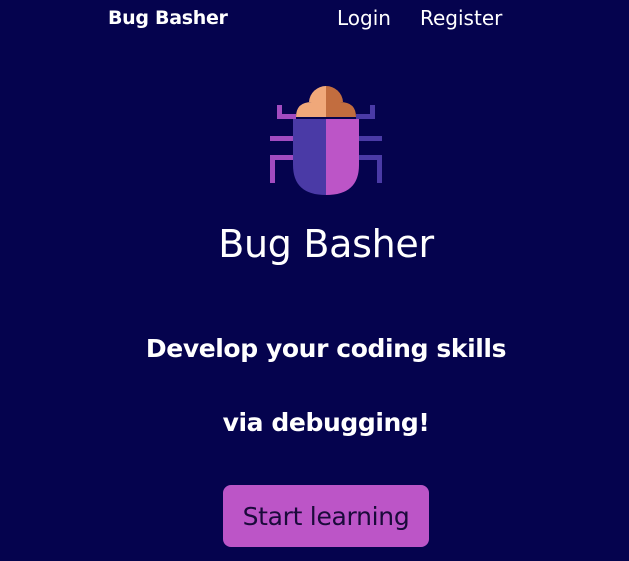 The height and width of the screenshot is (561, 629). What do you see at coordinates (326, 422) in the screenshot?
I see `hero-tagline-line-2: via debugging!` at bounding box center [326, 422].